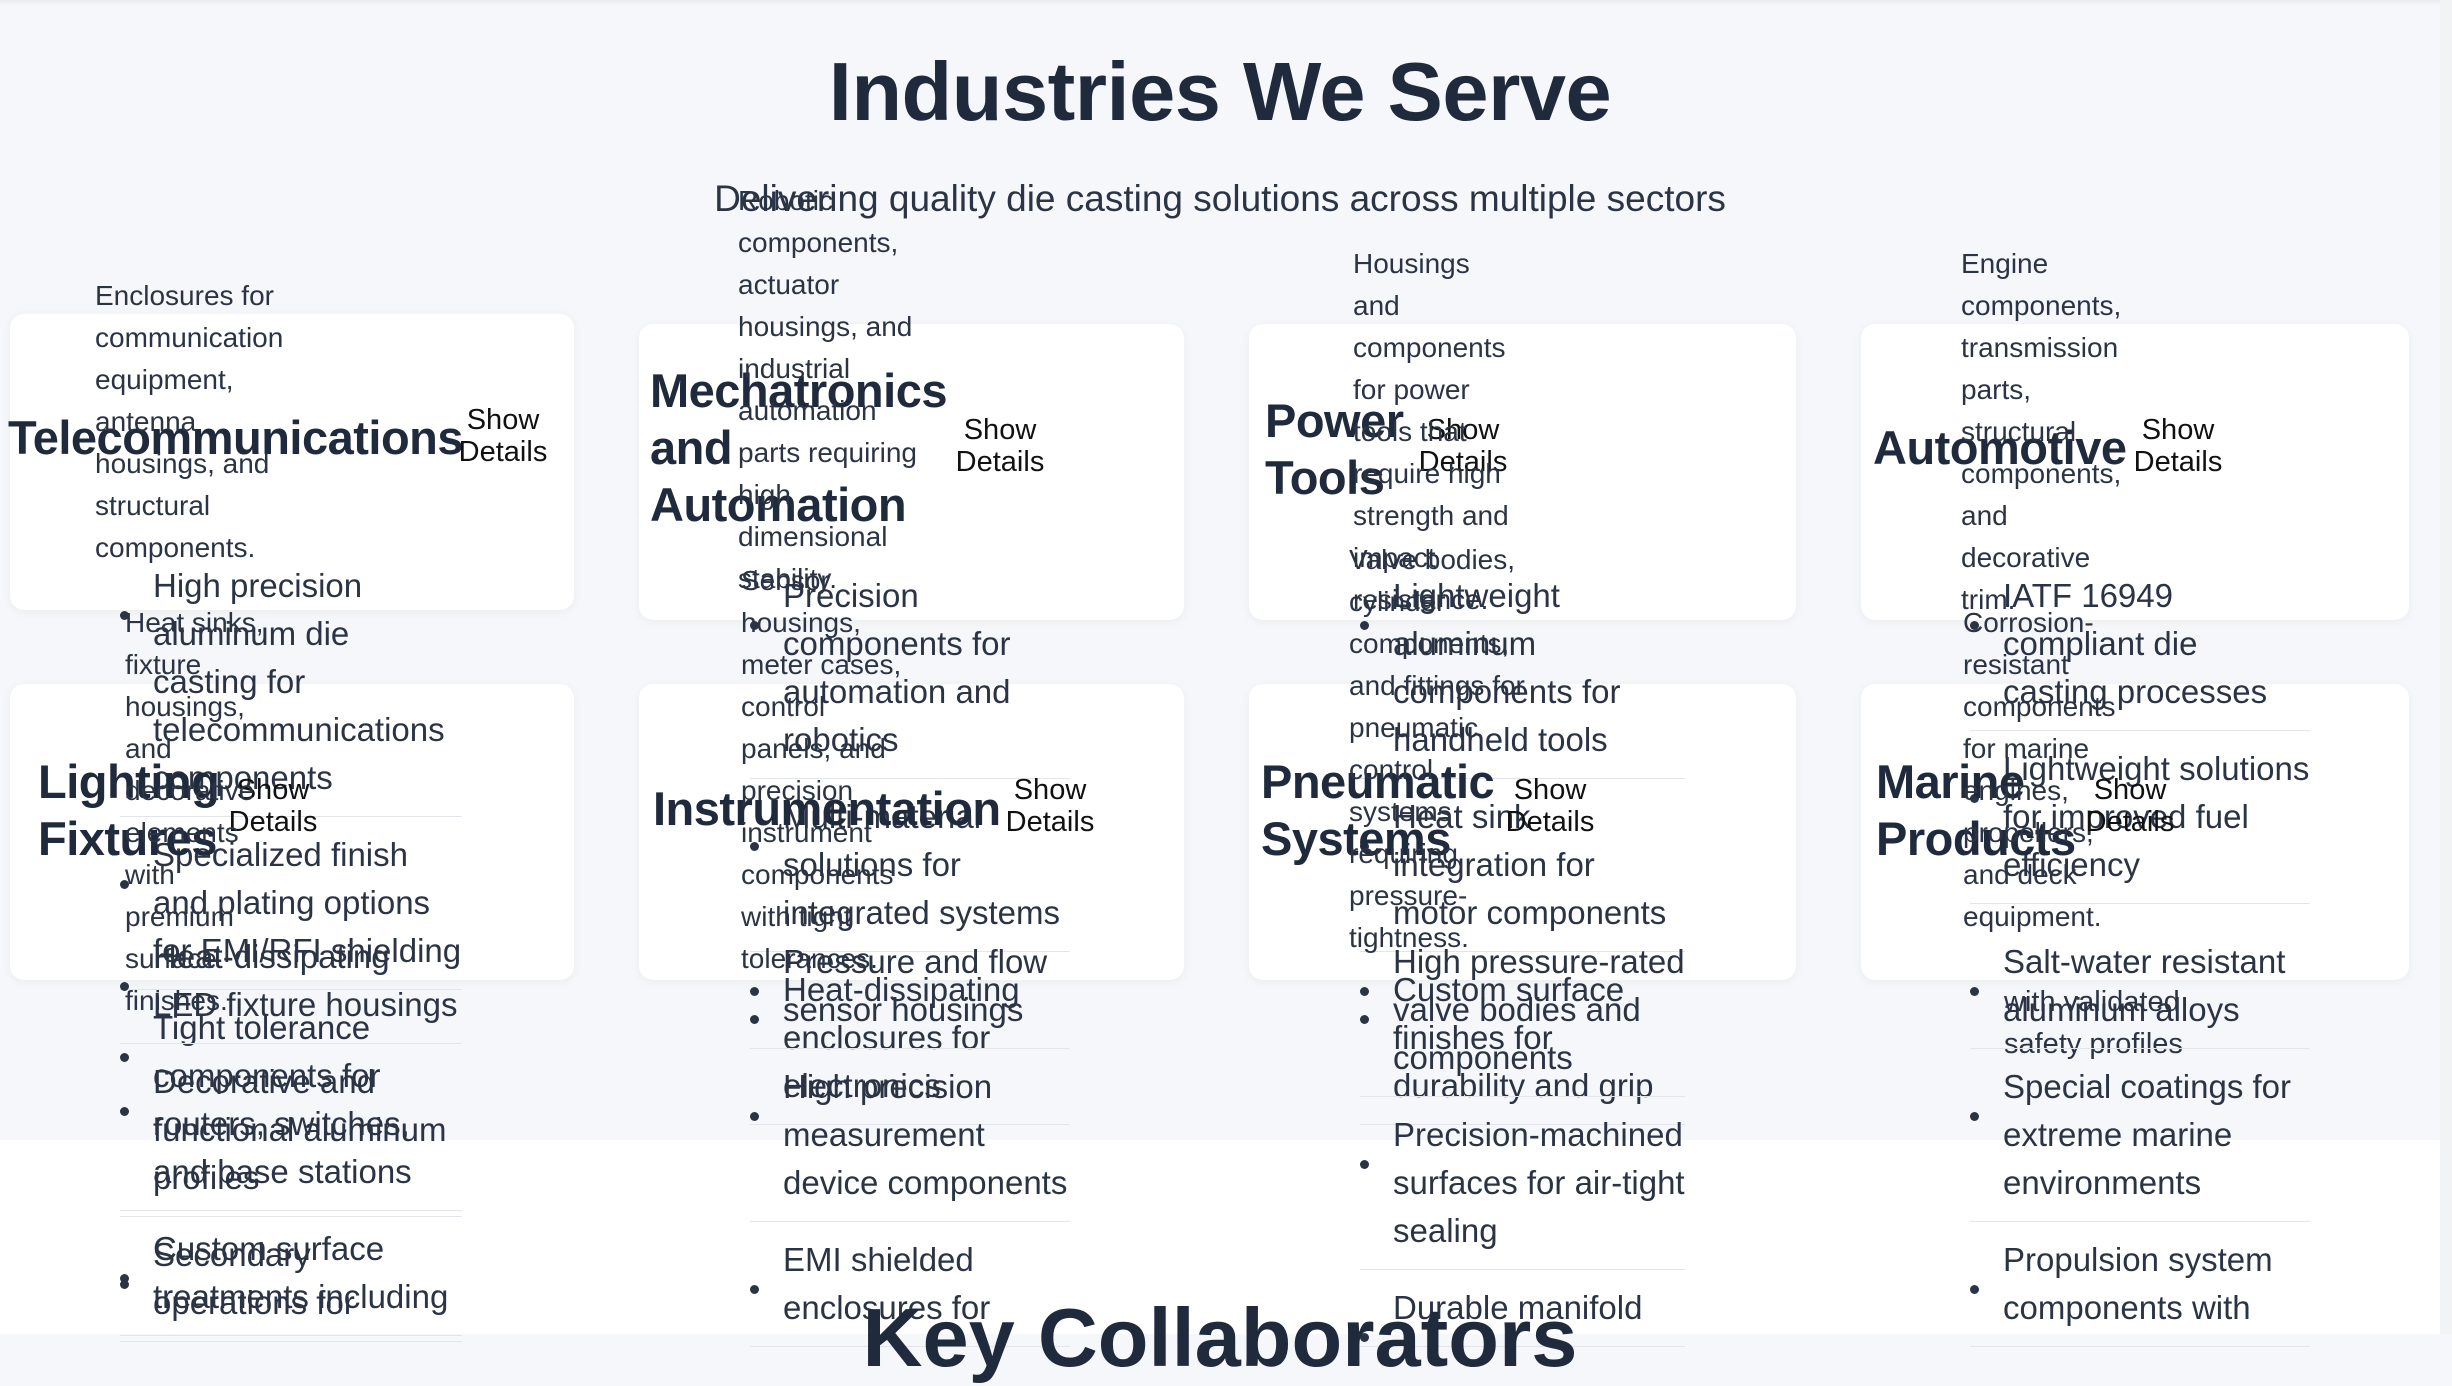  I want to click on feature-item: Salt-water resistant aluminum alloys, so click(2140, 986).